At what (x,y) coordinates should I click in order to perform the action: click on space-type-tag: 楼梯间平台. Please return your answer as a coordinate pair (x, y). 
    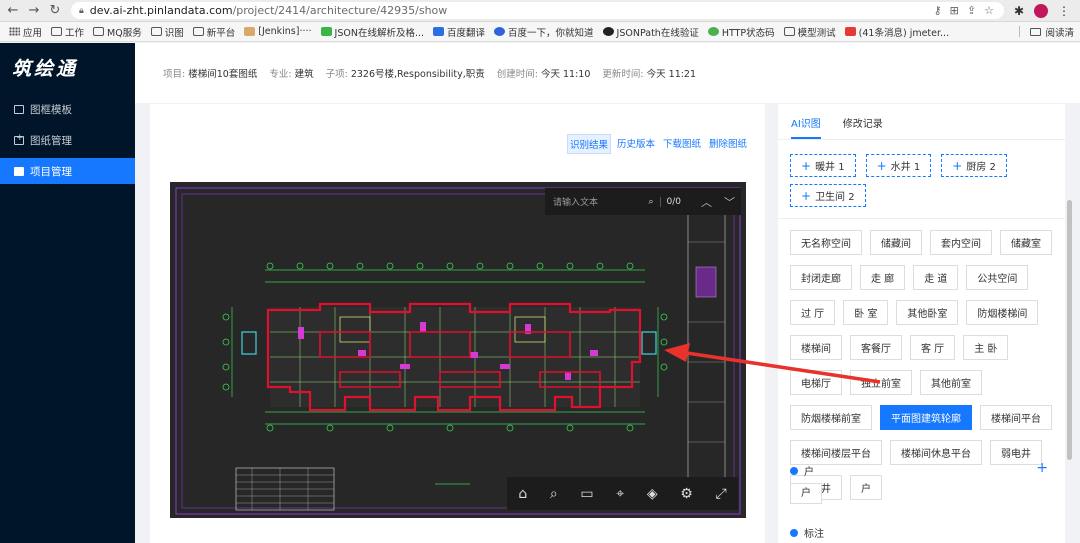
    Looking at the image, I should click on (1016, 417).